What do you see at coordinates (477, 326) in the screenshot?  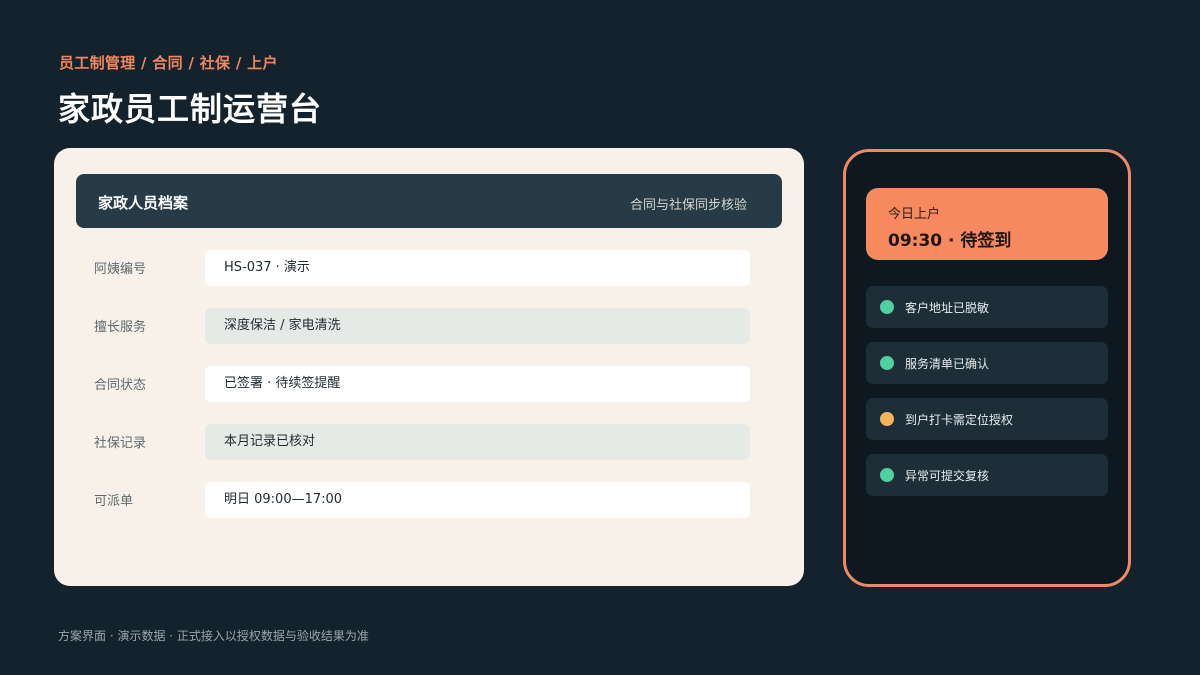 I see `services-field: 深度保洁 / 家电清洗` at bounding box center [477, 326].